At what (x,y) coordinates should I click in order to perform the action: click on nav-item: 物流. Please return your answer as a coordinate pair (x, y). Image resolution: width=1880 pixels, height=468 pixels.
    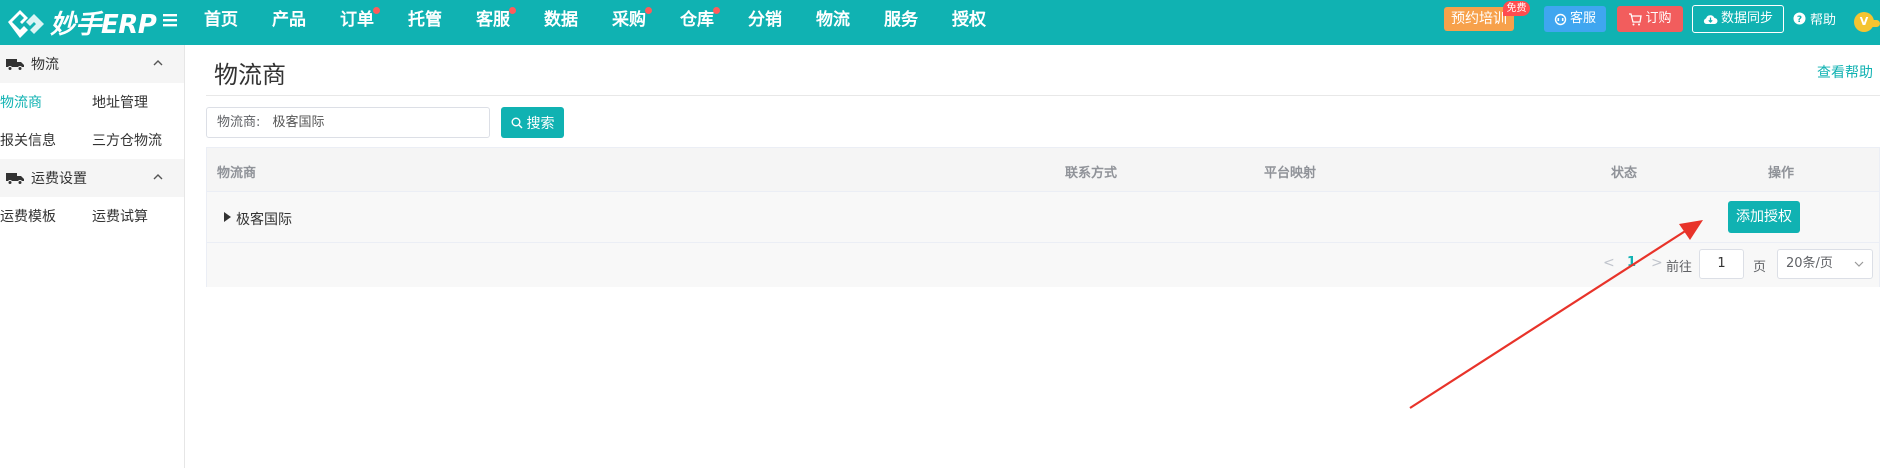
    Looking at the image, I should click on (833, 22).